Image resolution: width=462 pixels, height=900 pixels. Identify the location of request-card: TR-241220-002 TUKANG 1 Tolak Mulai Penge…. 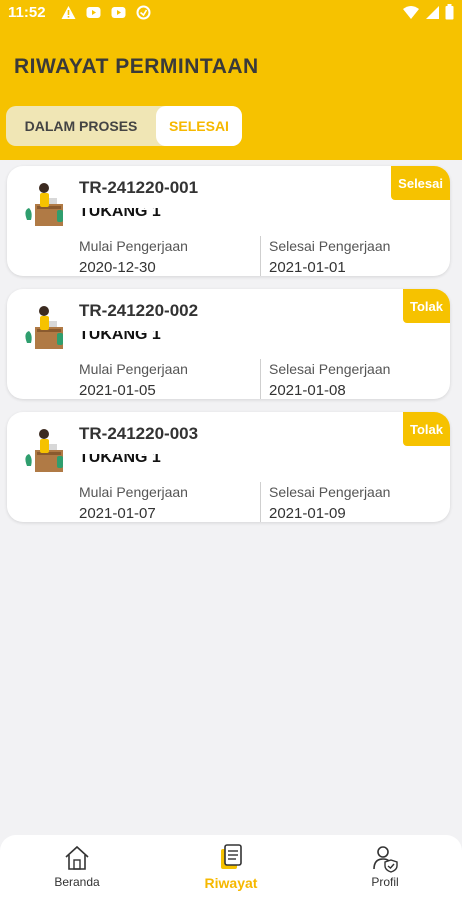
(228, 344).